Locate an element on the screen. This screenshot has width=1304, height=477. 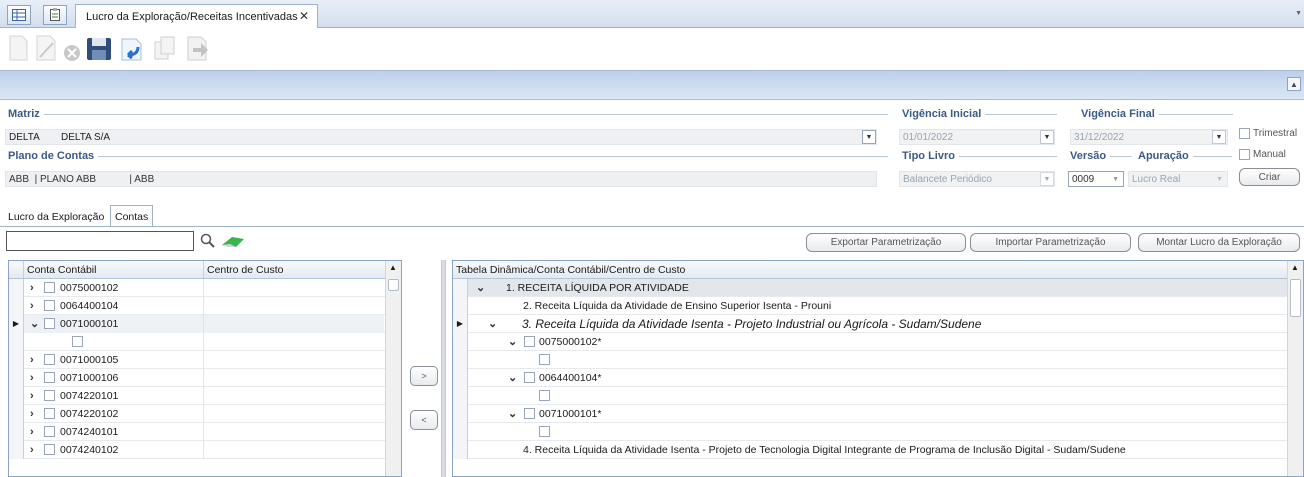
contas-grid-scrollbar: ▲ is located at coordinates (393, 368).